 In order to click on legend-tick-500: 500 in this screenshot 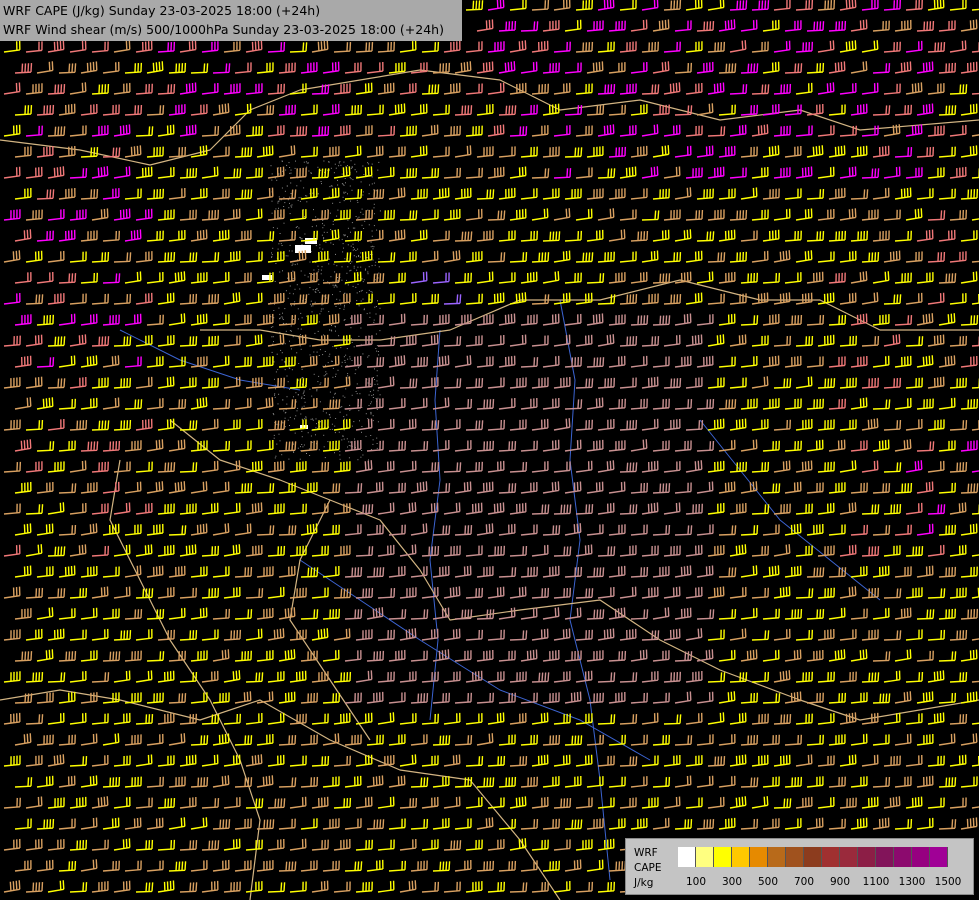, I will do `click(768, 882)`.